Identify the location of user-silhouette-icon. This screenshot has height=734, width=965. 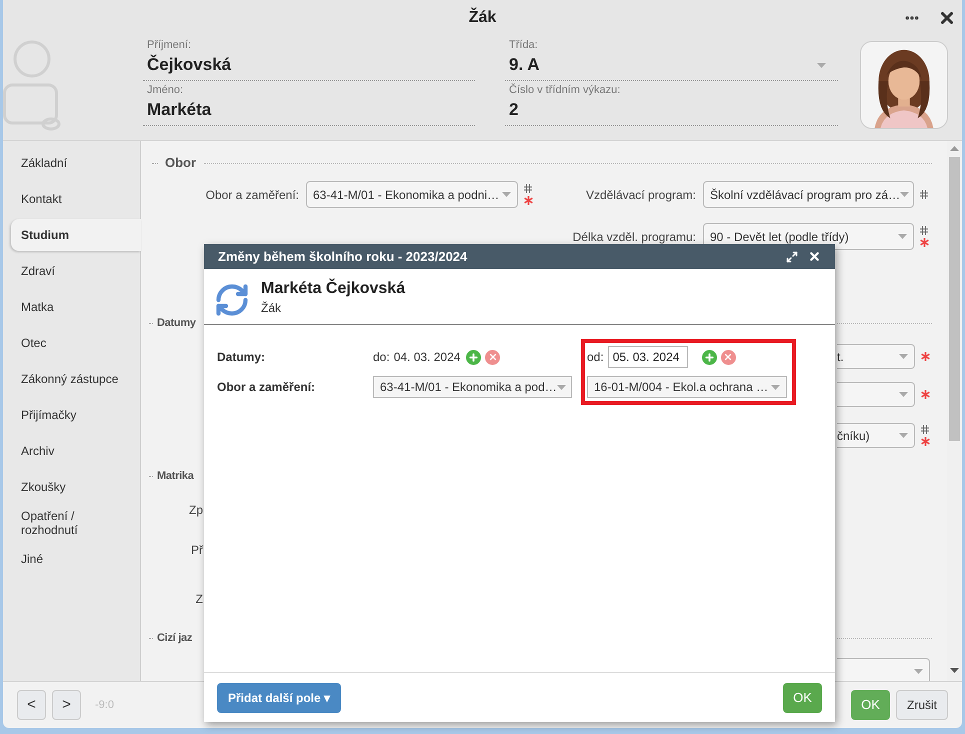
(32, 86).